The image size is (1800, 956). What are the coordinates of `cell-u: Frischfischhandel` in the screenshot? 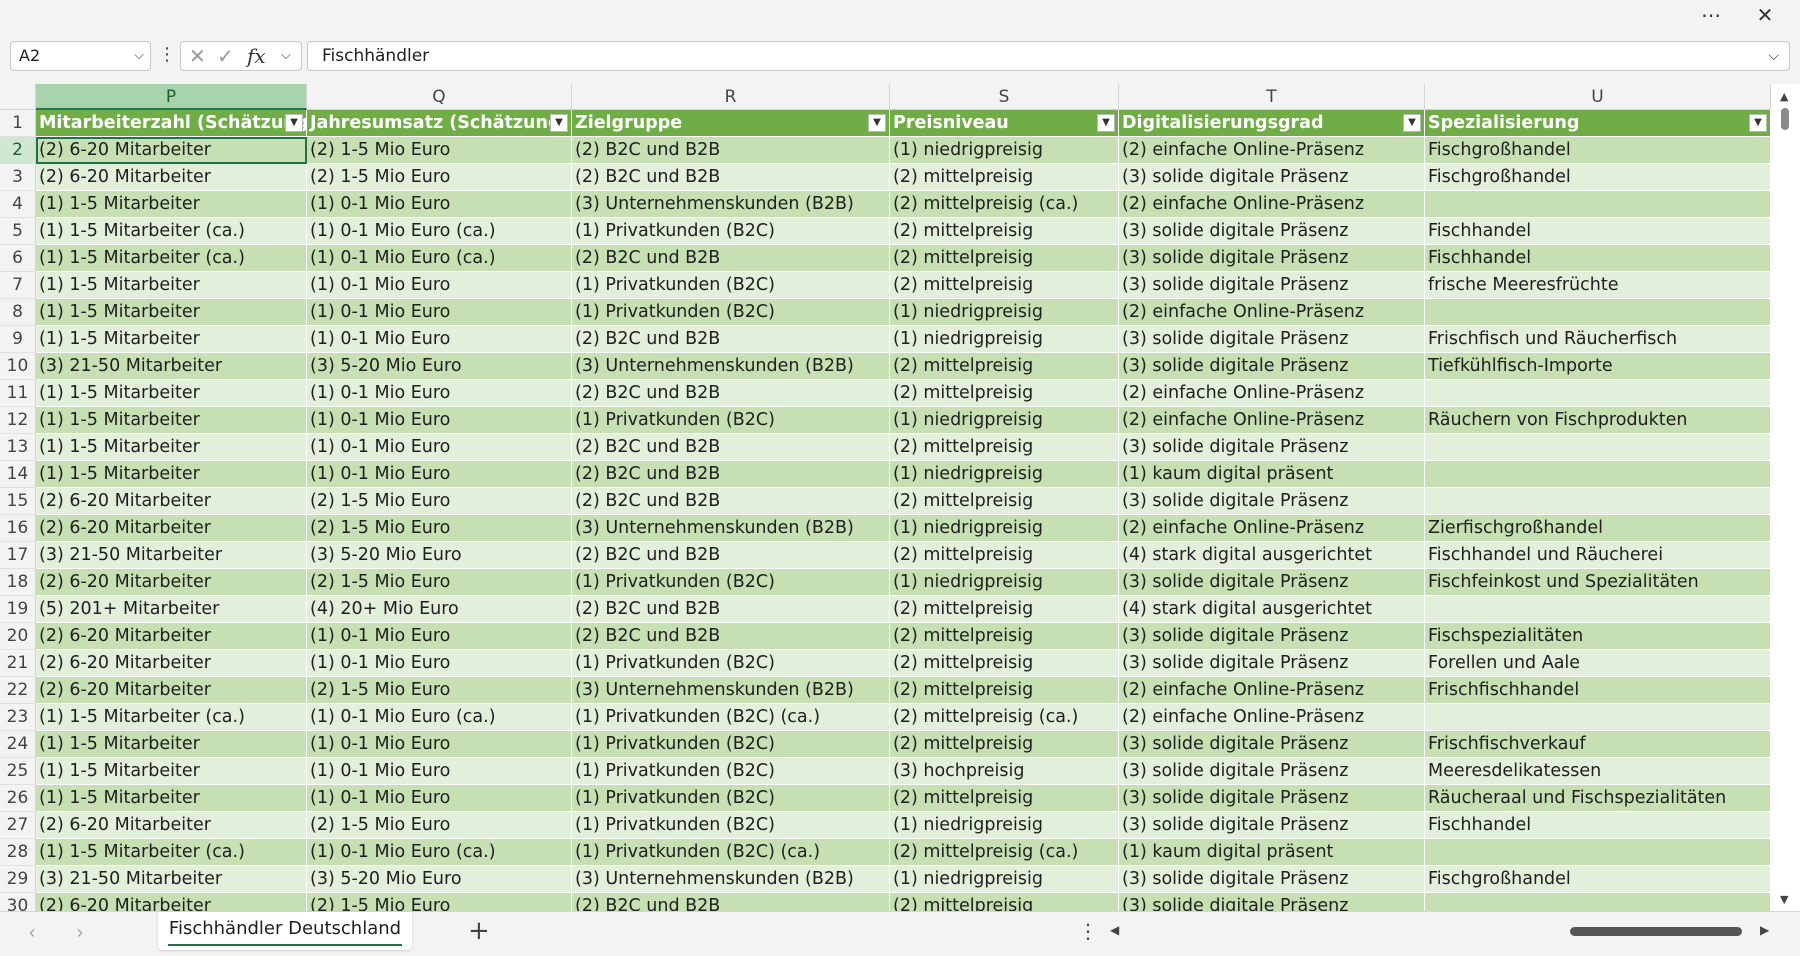 It's located at (1598, 690).